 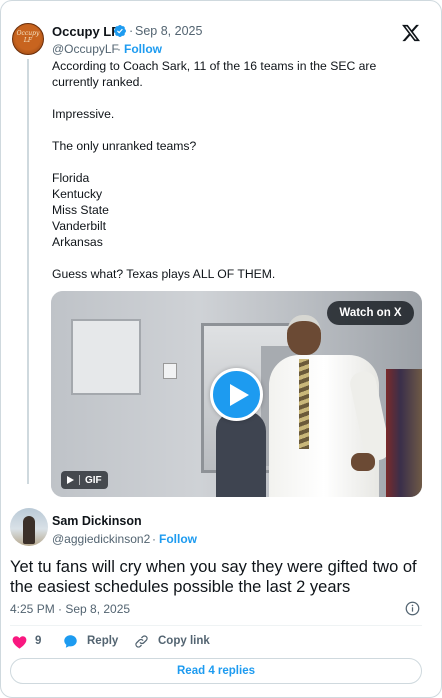 I want to click on like-count: 9, so click(x=38, y=641).